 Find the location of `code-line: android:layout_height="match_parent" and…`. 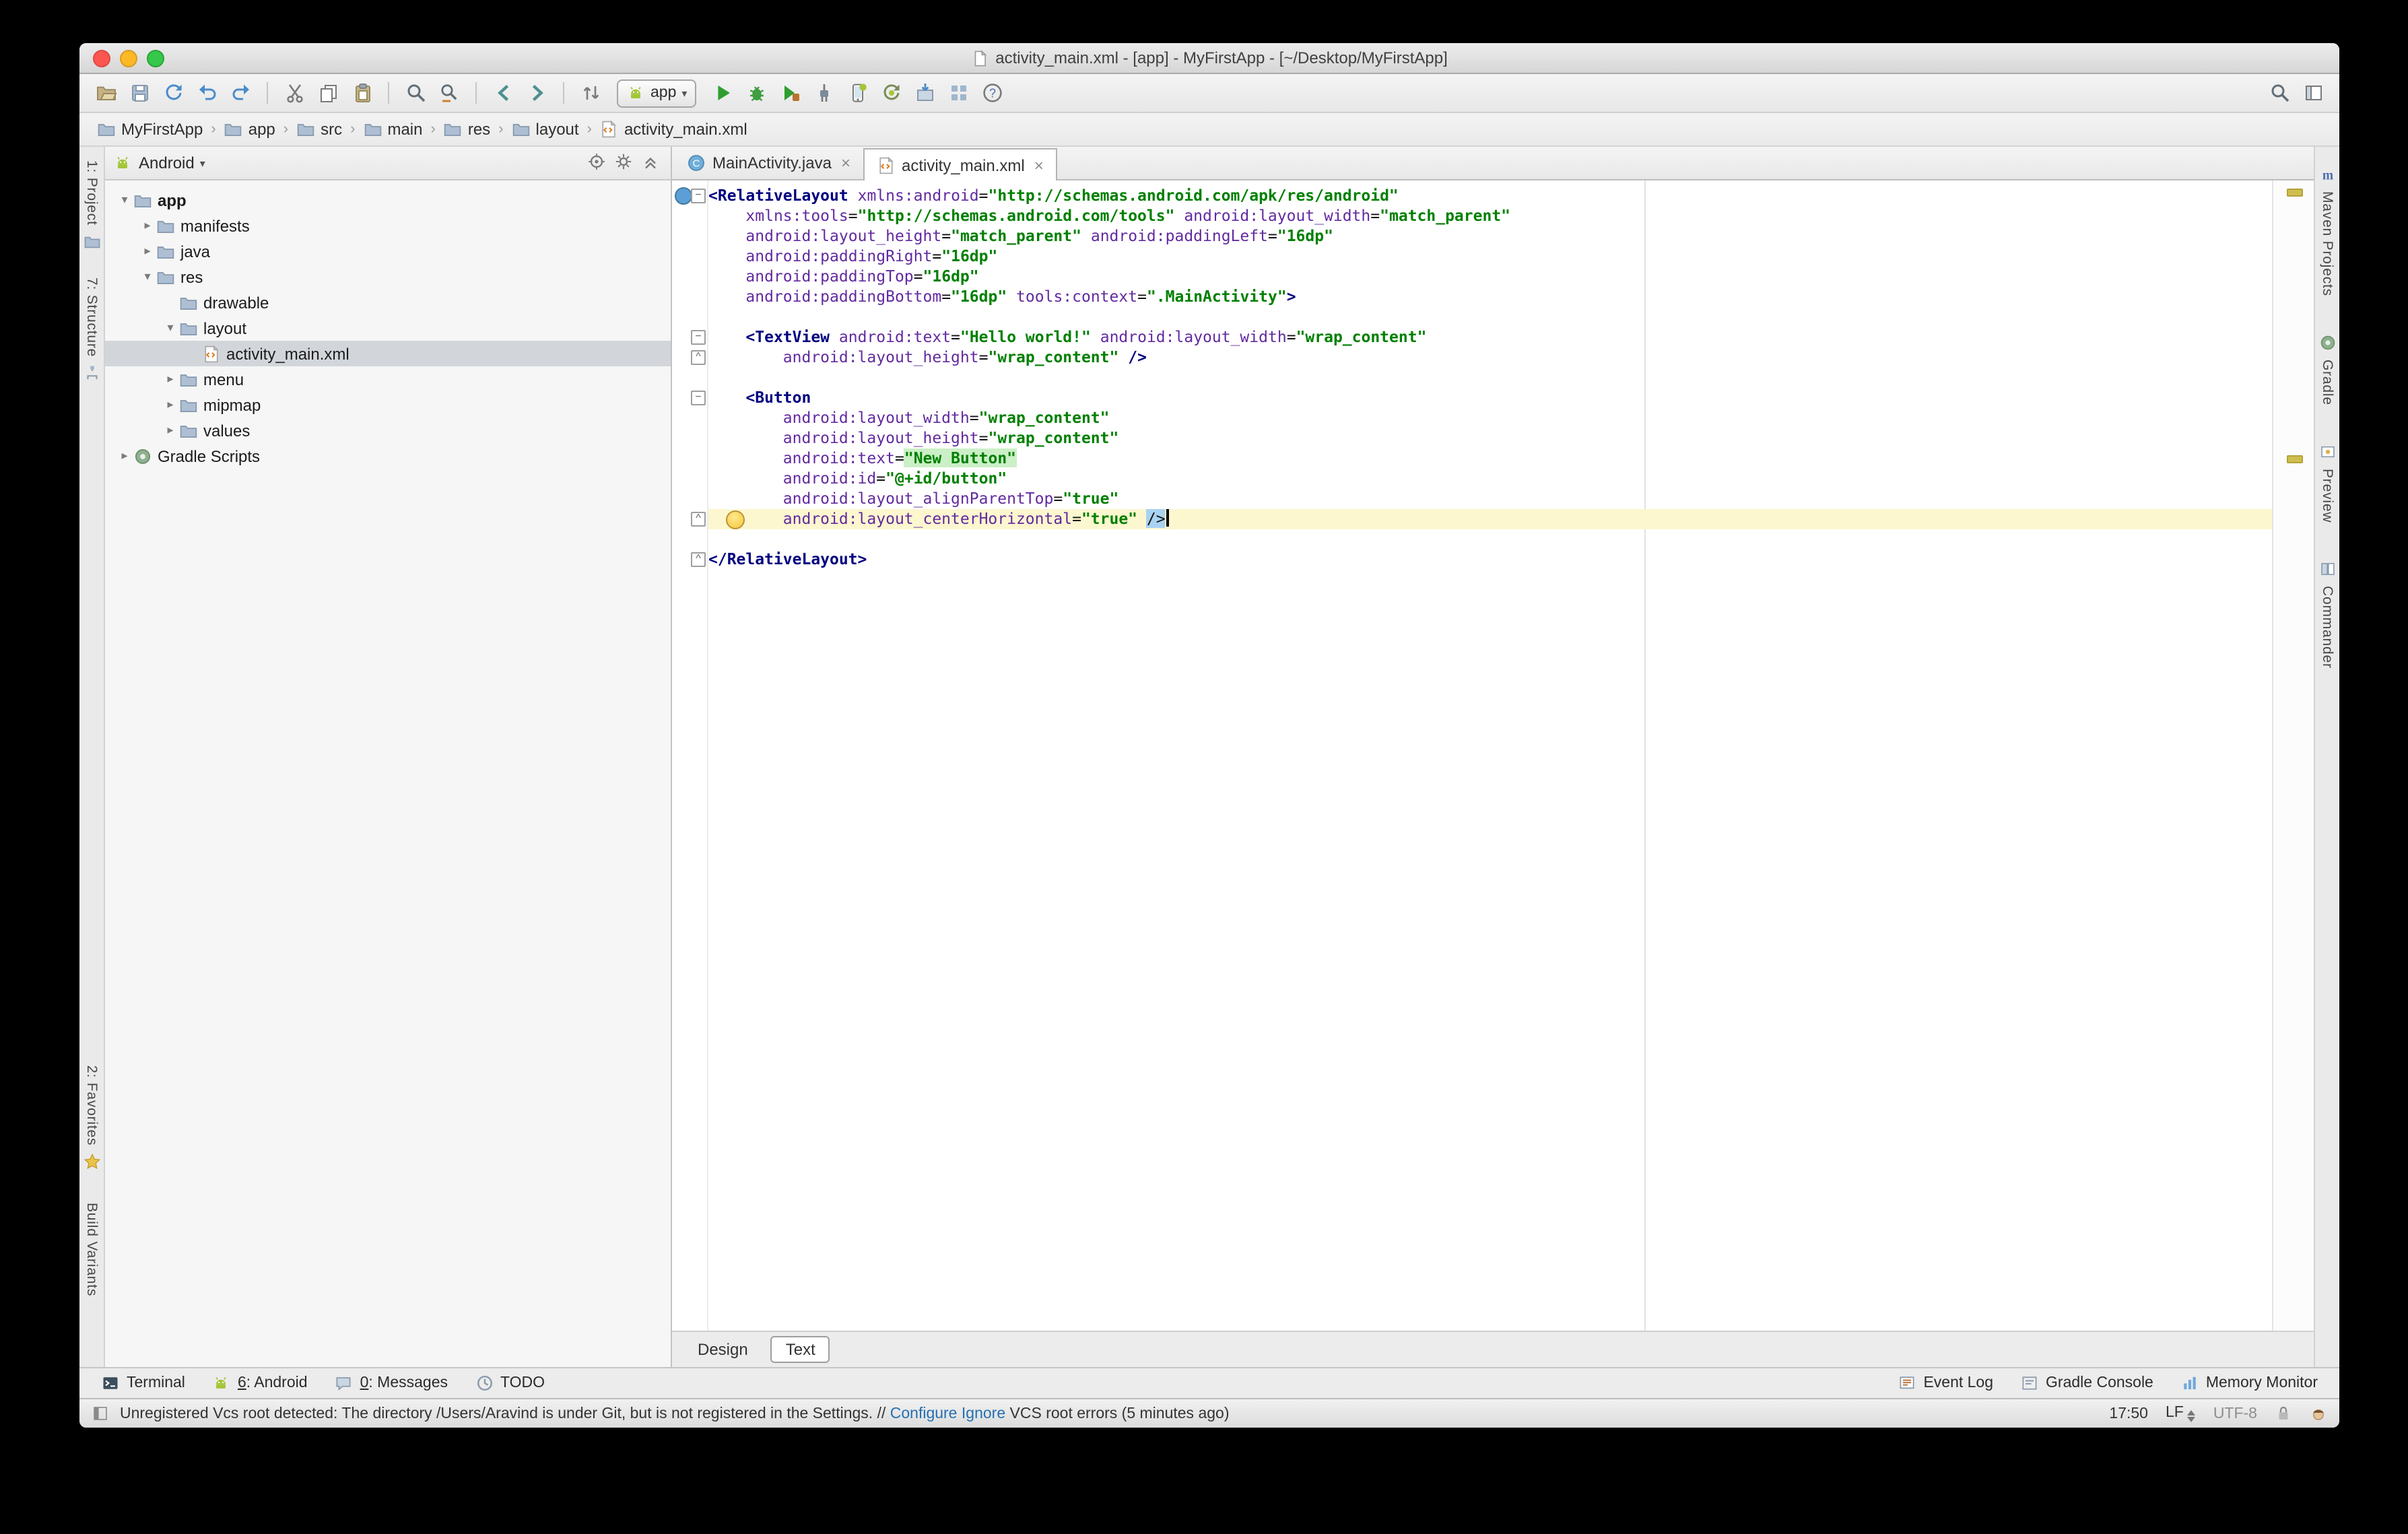

code-line: android:layout_height="match_parent" and… is located at coordinates (1490, 236).